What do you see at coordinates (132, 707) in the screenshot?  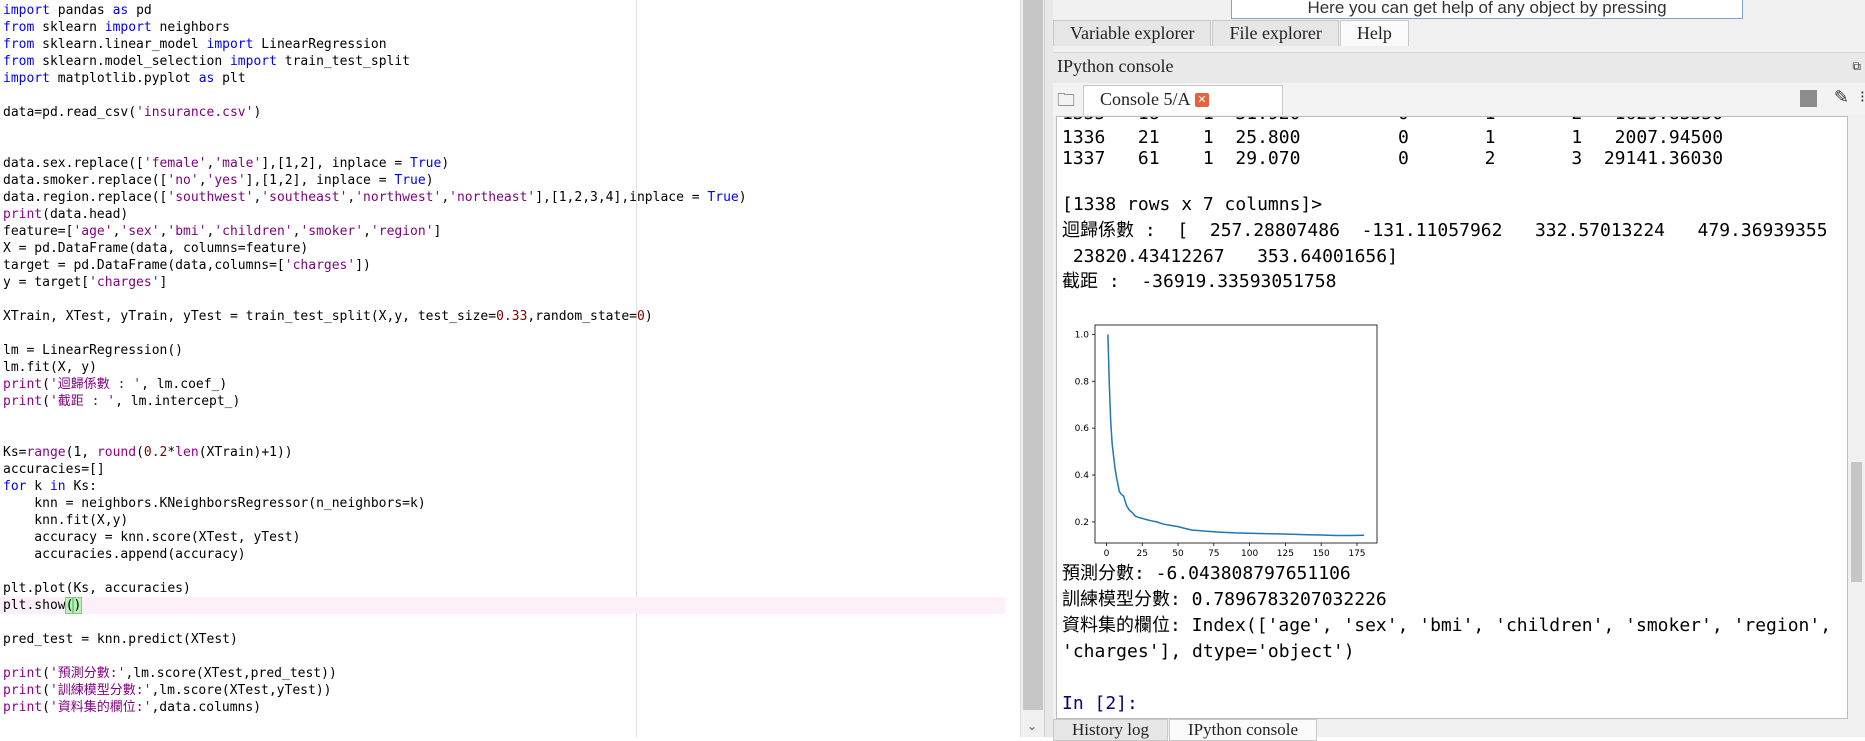 I see `code-line: print('資料集的欄位:',data.columns)` at bounding box center [132, 707].